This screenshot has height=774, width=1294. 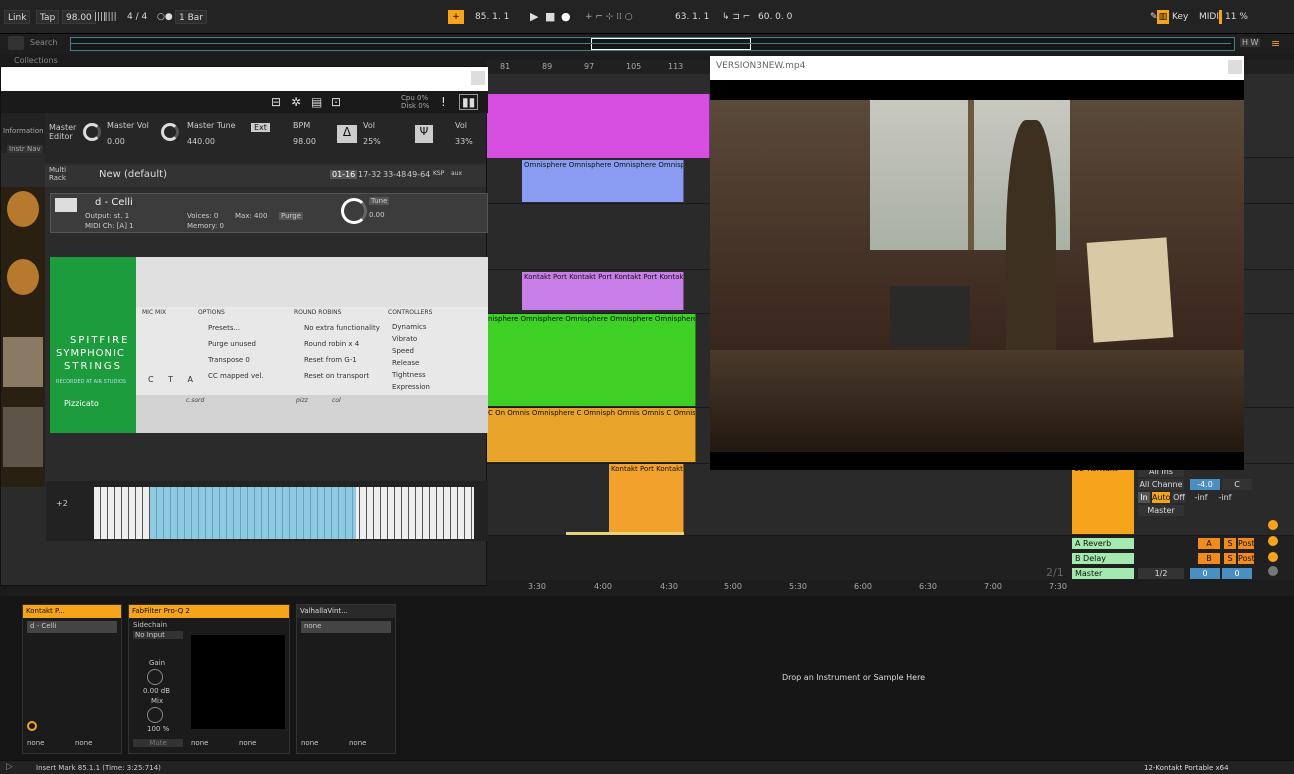 I want to click on quantize-select: 1 Bar, so click(x=191, y=17).